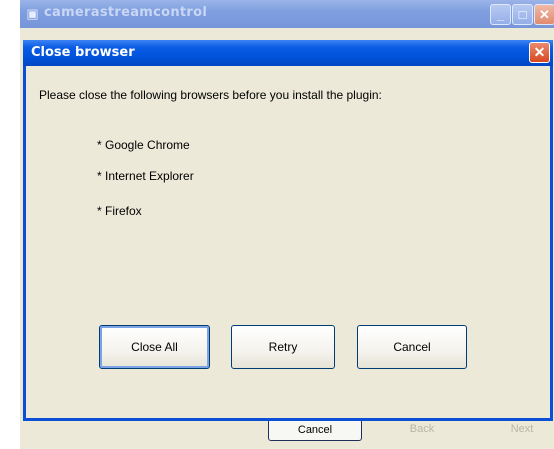 The image size is (554, 449). I want to click on background-window-title: camerastreamcontrol, so click(126, 12).